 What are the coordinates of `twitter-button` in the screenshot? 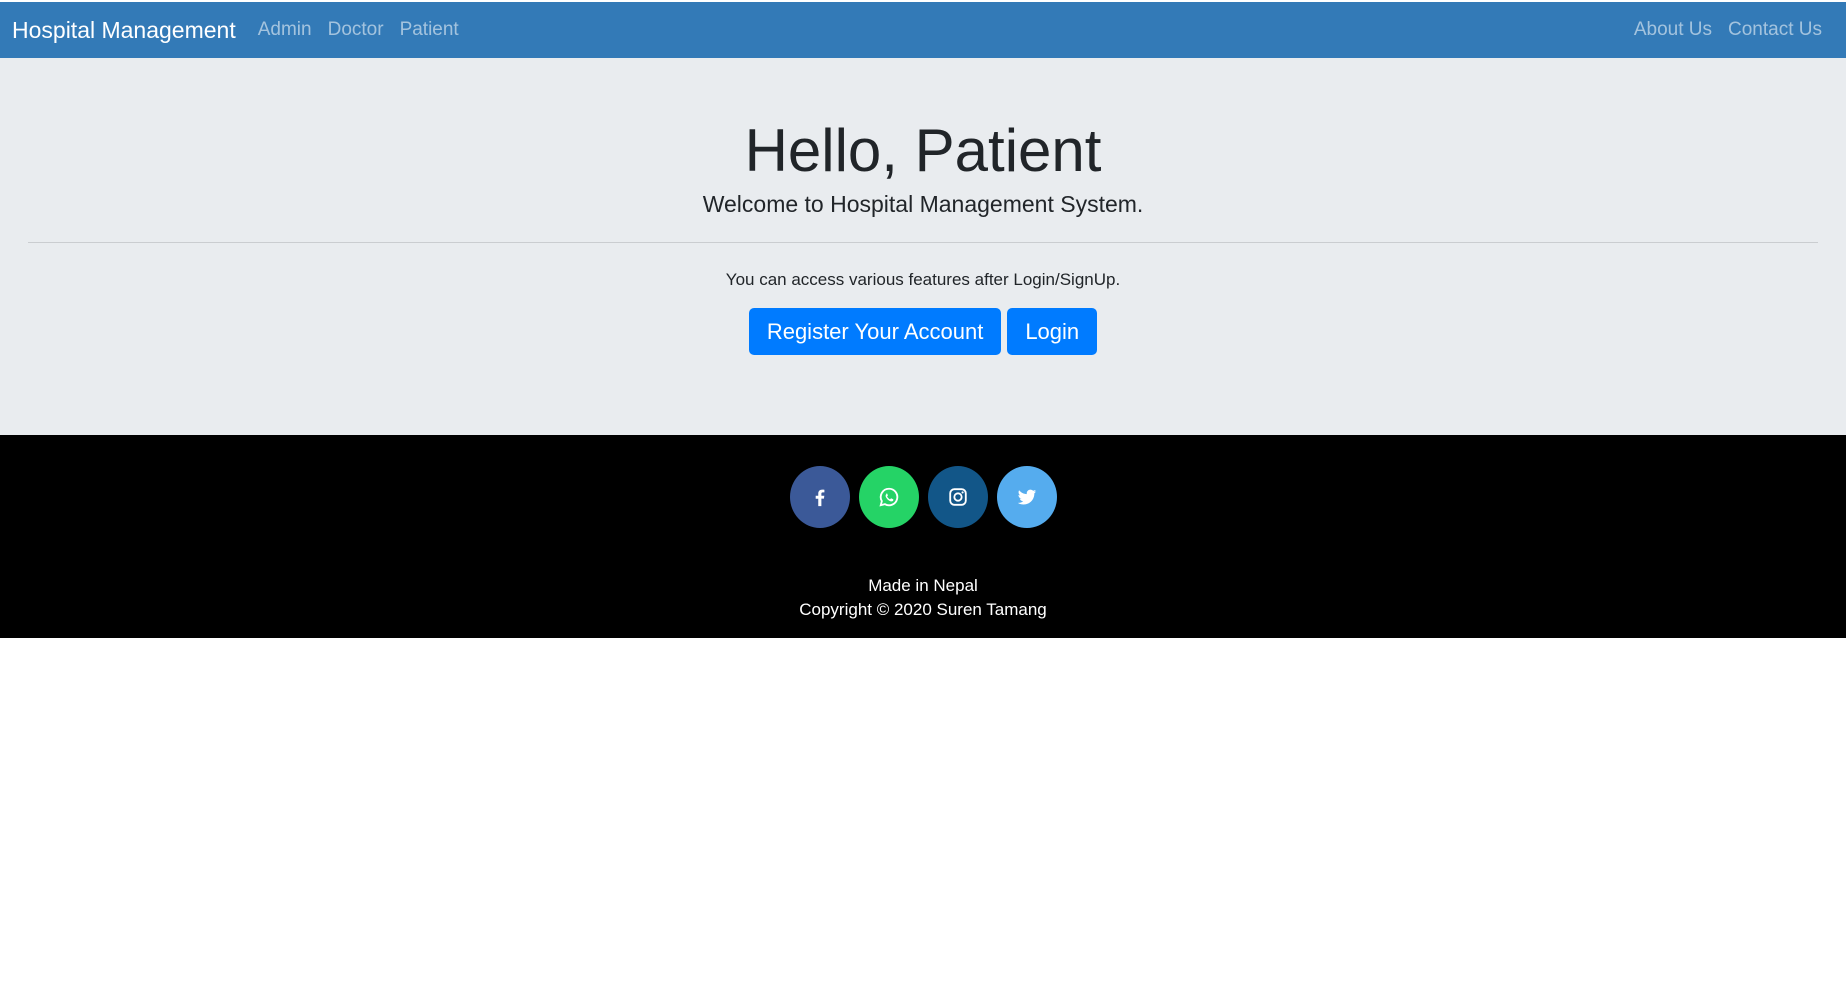 It's located at (1026, 497).